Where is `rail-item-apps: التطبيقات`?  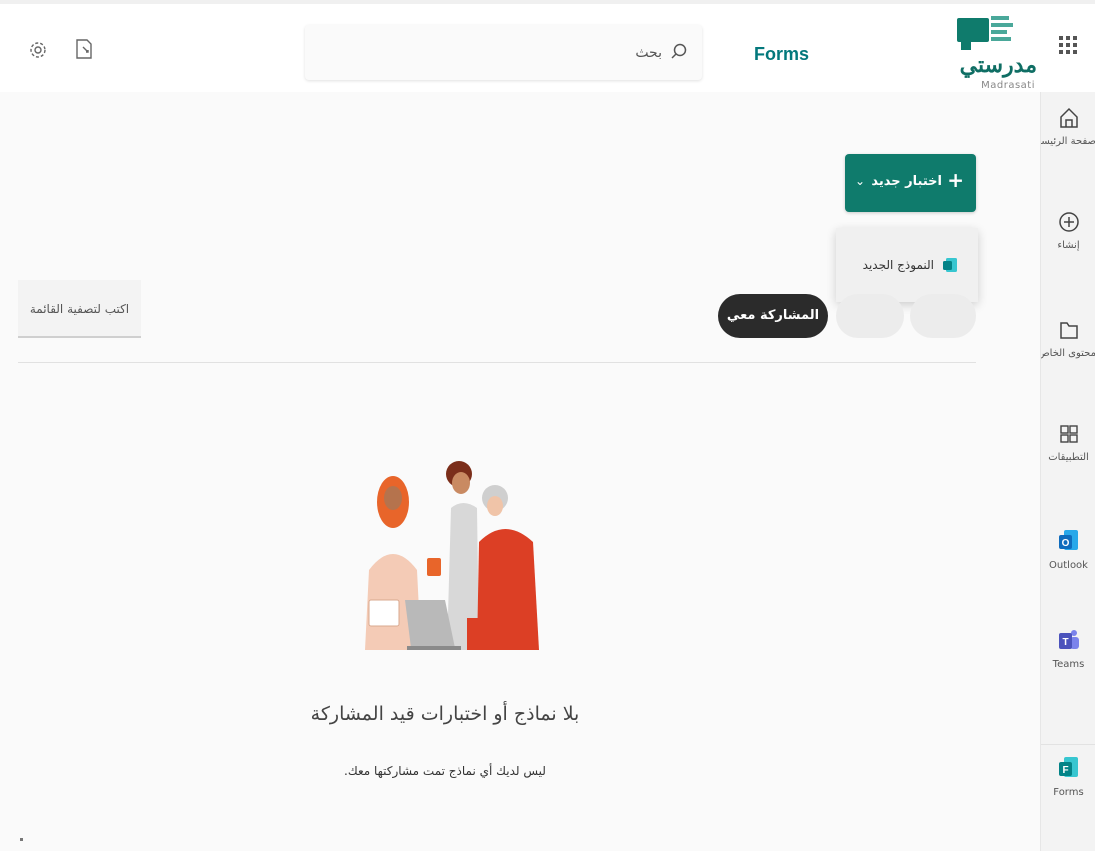
rail-item-apps: التطبيقات is located at coordinates (1068, 468).